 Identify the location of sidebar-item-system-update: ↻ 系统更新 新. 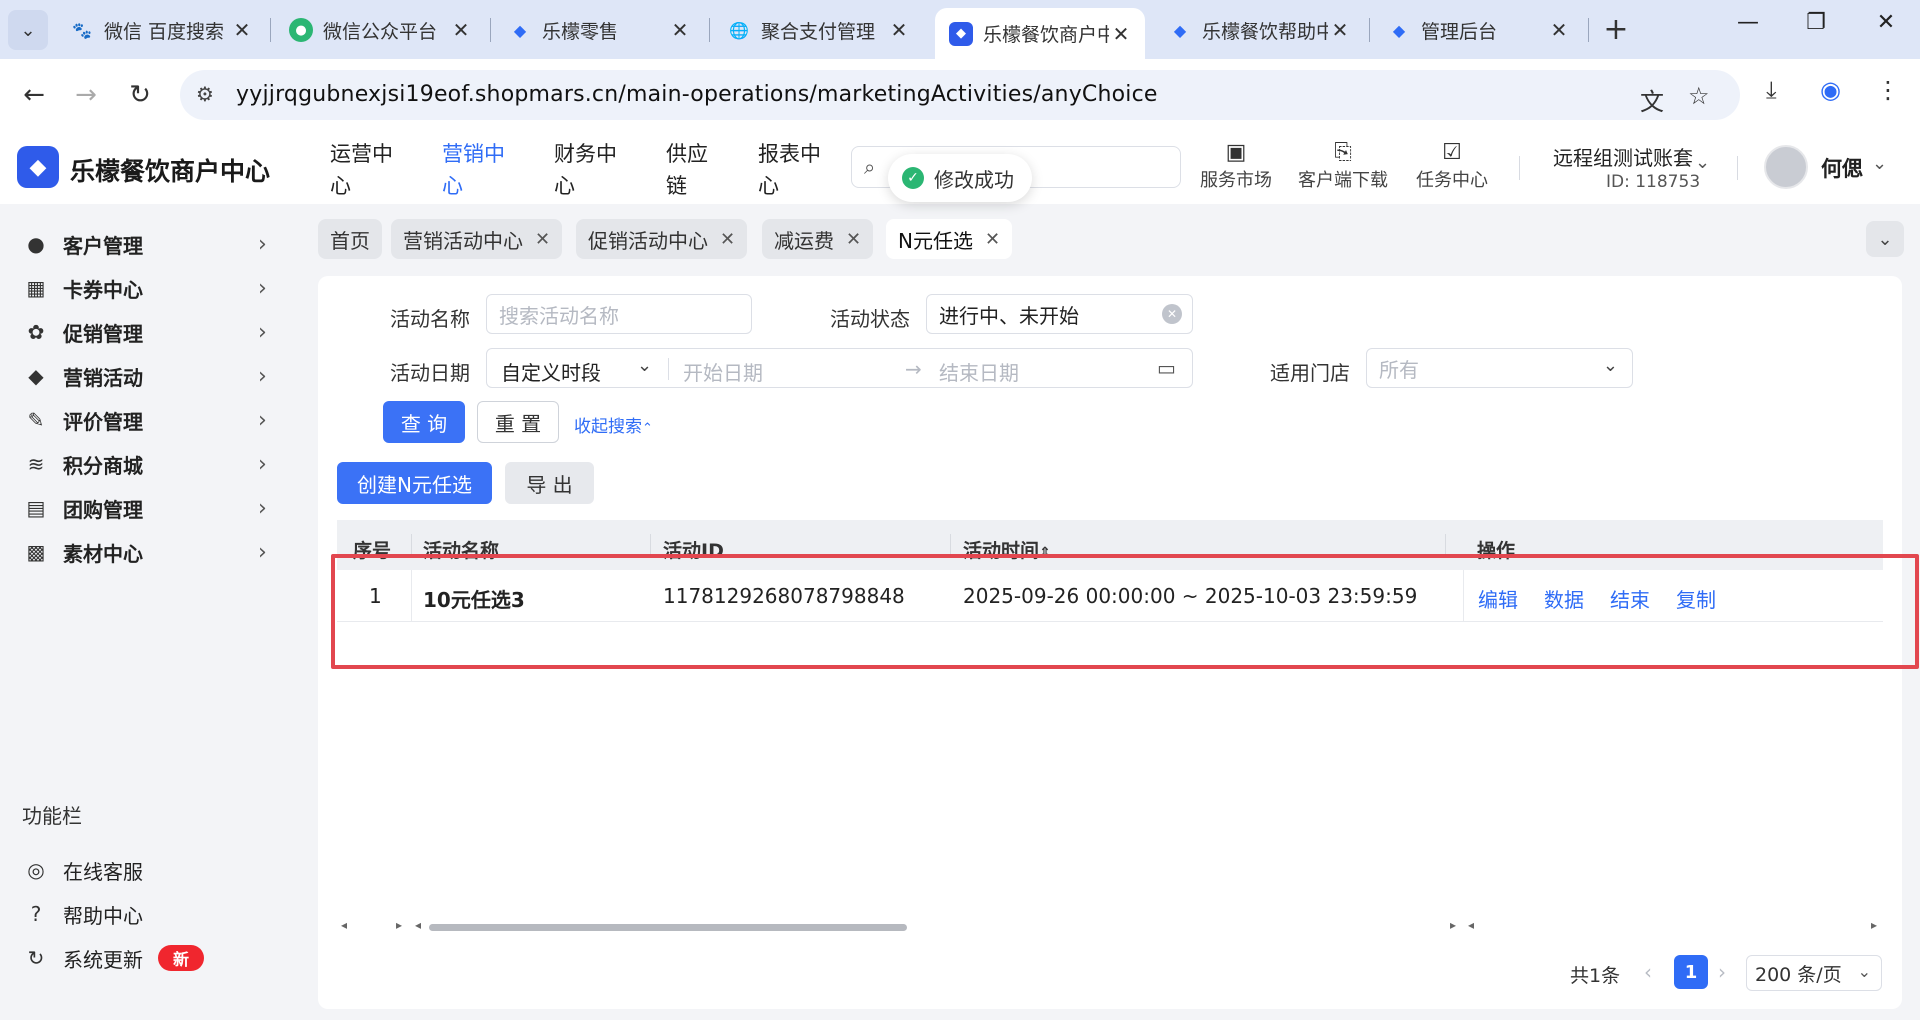
(150, 958).